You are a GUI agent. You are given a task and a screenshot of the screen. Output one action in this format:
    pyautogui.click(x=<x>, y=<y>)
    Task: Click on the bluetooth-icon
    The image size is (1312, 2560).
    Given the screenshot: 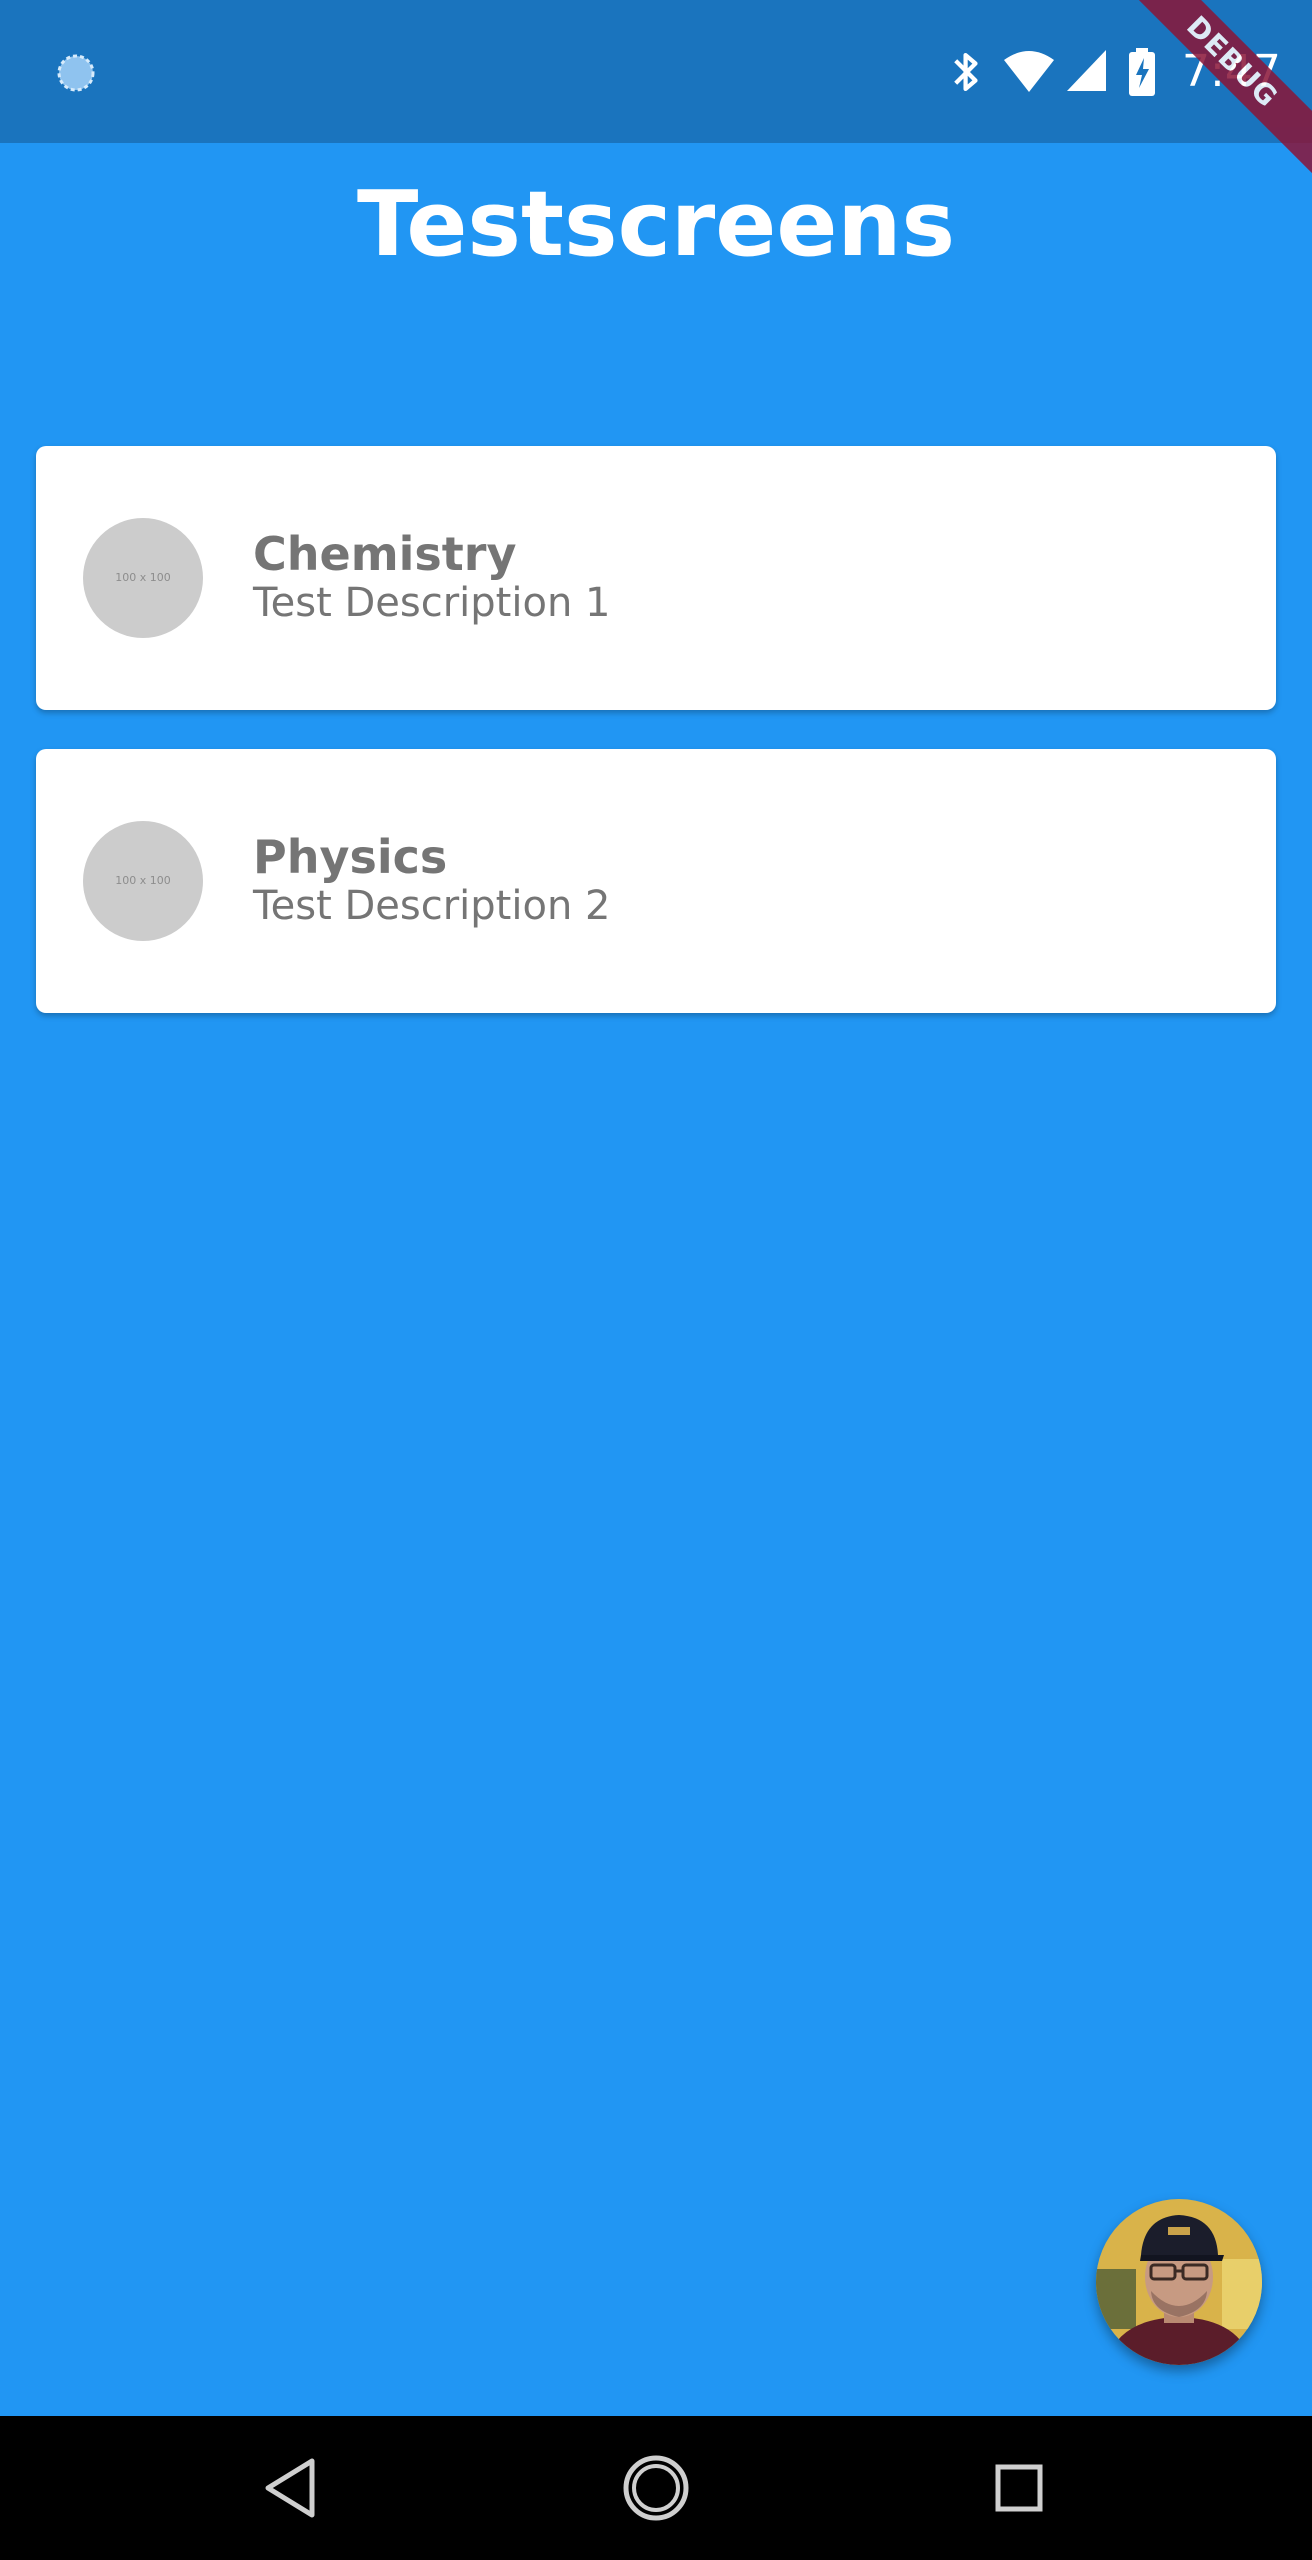 What is the action you would take?
    pyautogui.click(x=966, y=72)
    